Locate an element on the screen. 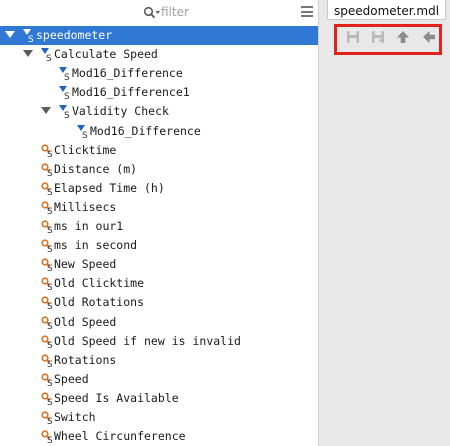 This screenshot has height=446, width=450. tree-item-label: New Speed is located at coordinates (85, 264).